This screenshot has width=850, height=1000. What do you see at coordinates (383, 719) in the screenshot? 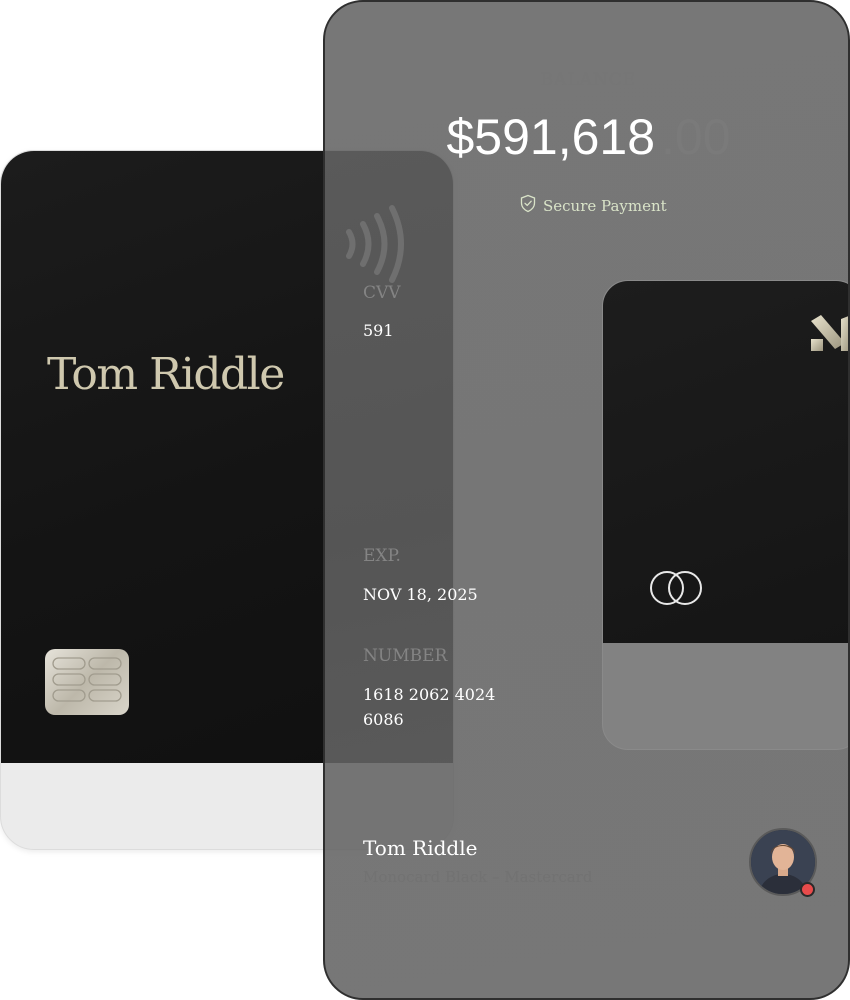
I see `number-value-line2: 6086` at bounding box center [383, 719].